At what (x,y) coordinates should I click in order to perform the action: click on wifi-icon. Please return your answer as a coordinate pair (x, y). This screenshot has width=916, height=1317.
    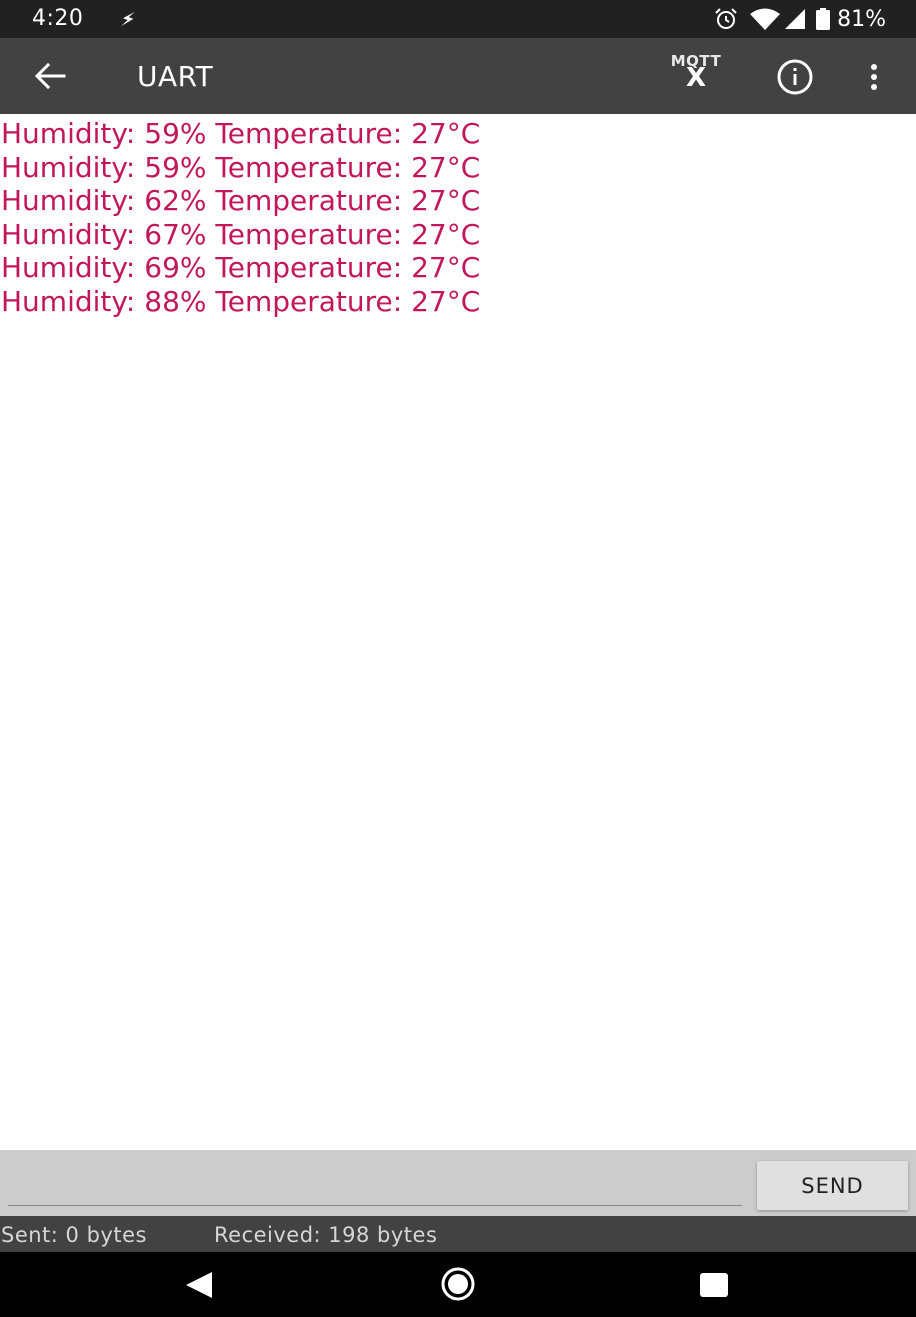
    Looking at the image, I should click on (765, 19).